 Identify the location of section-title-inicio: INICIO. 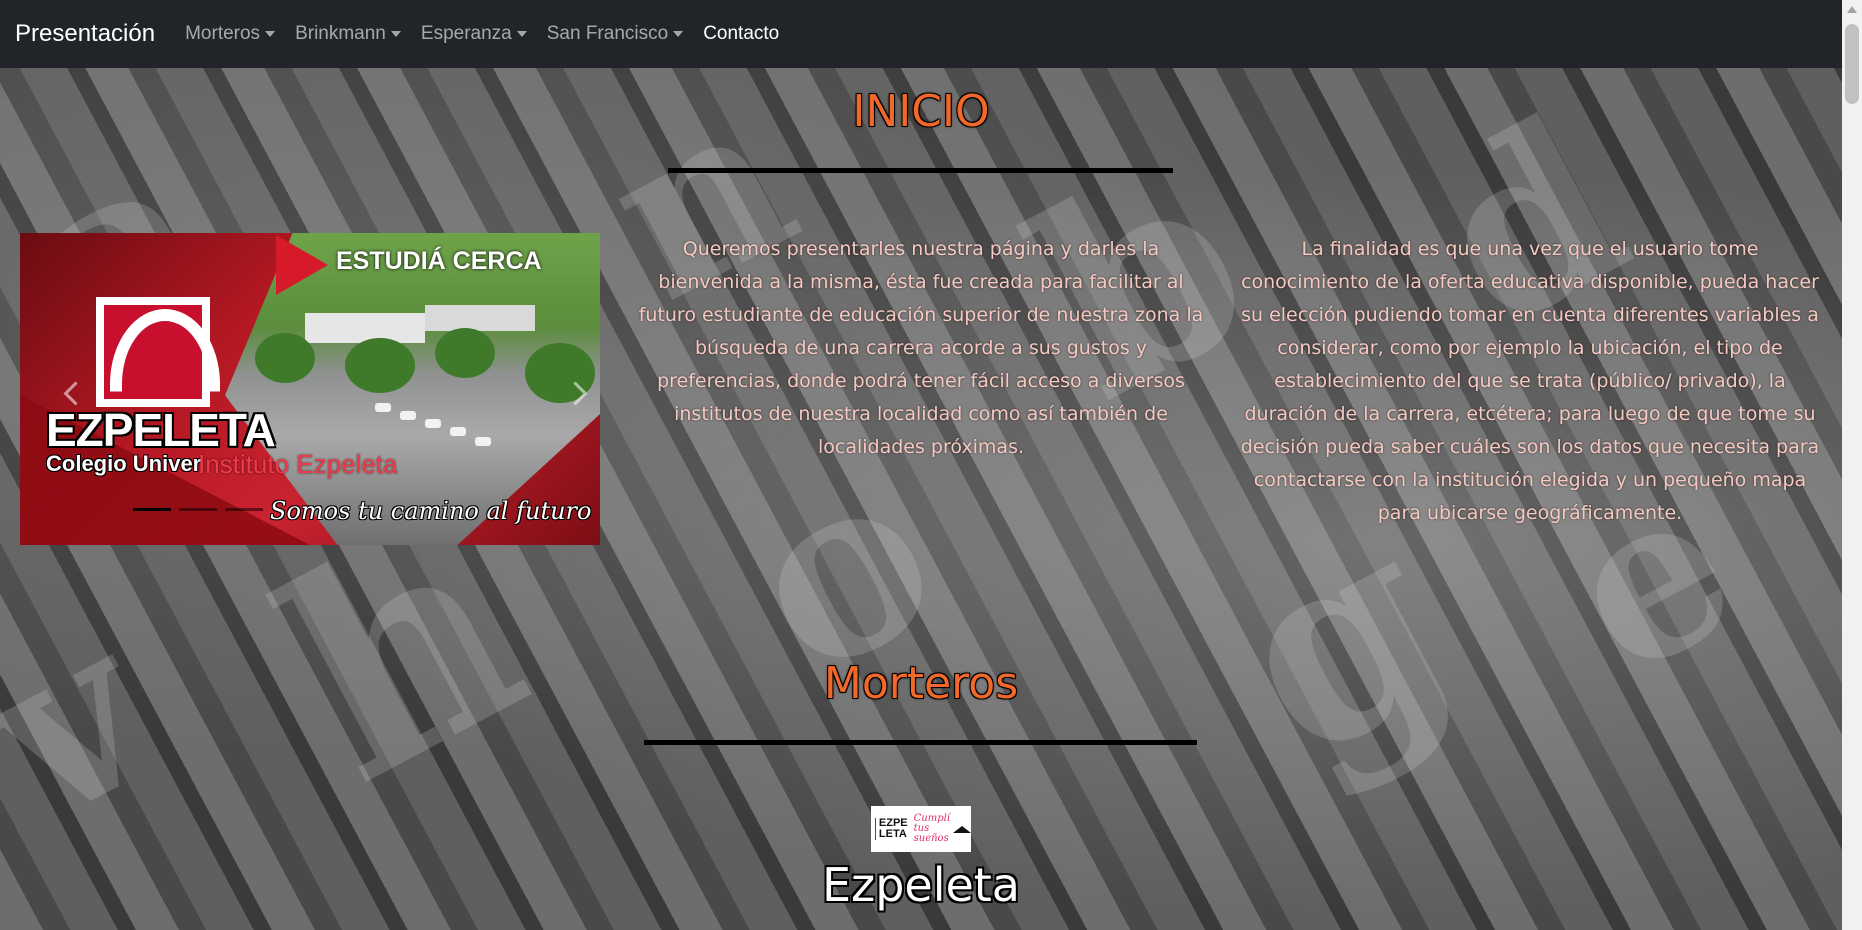
(921, 111).